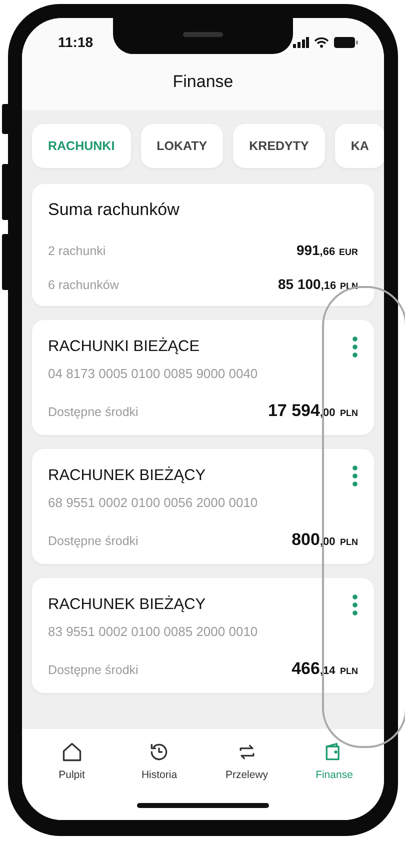 The image size is (405, 843). I want to click on amount-text: 466,14 PLN, so click(325, 669).